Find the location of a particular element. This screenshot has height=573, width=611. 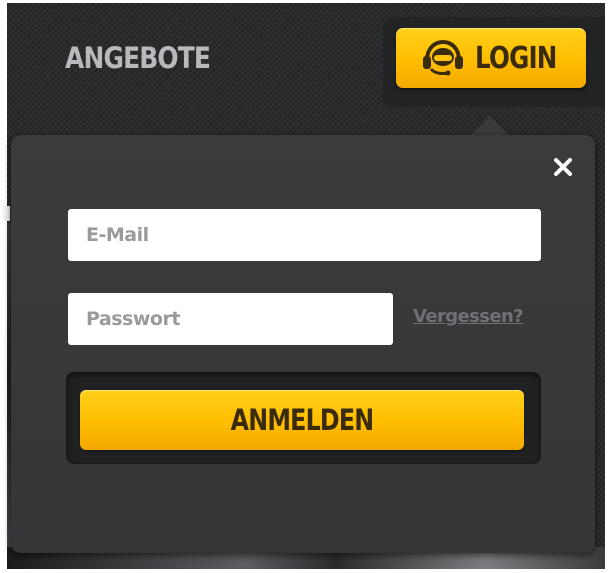

email-field is located at coordinates (304, 235).